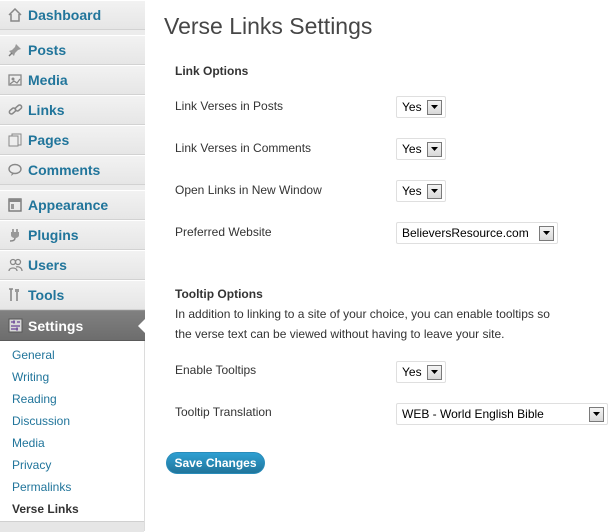 The height and width of the screenshot is (532, 612). Describe the element at coordinates (49, 140) in the screenshot. I see `sidebar-item-label: Pages` at that location.